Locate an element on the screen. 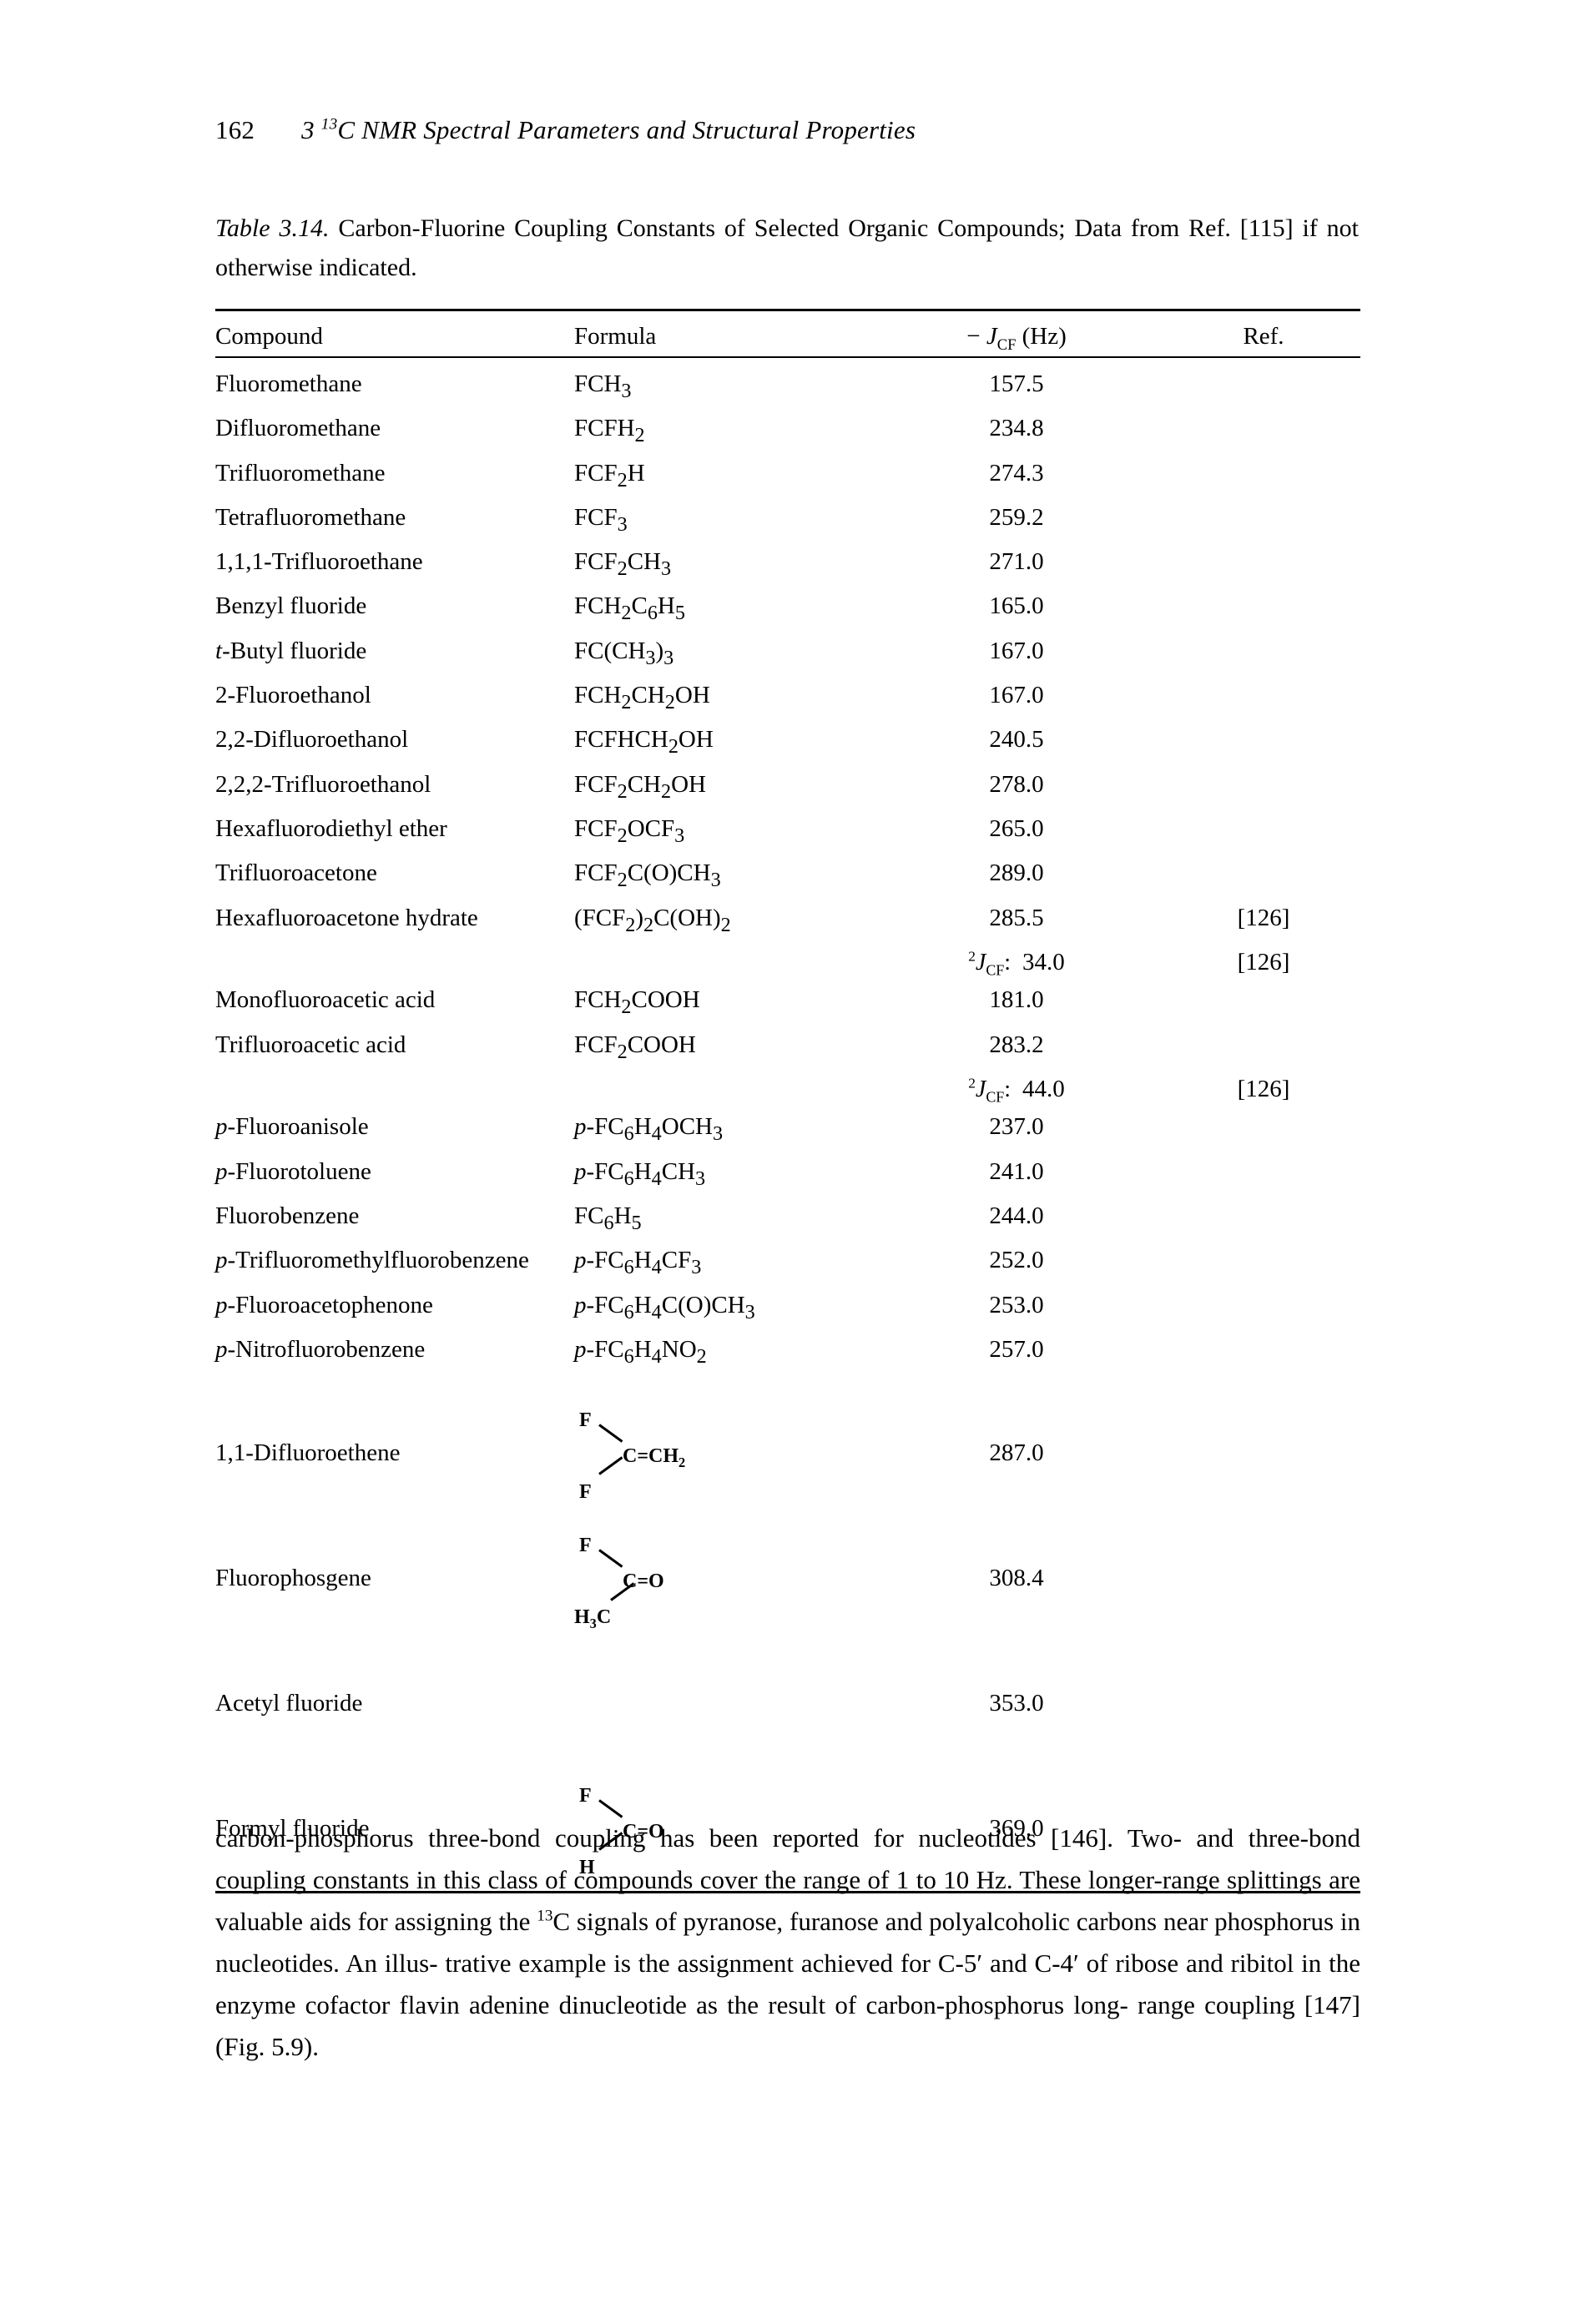 The image size is (1569, 2324). cell-coupling-value: 257.0 is located at coordinates (1016, 1349).